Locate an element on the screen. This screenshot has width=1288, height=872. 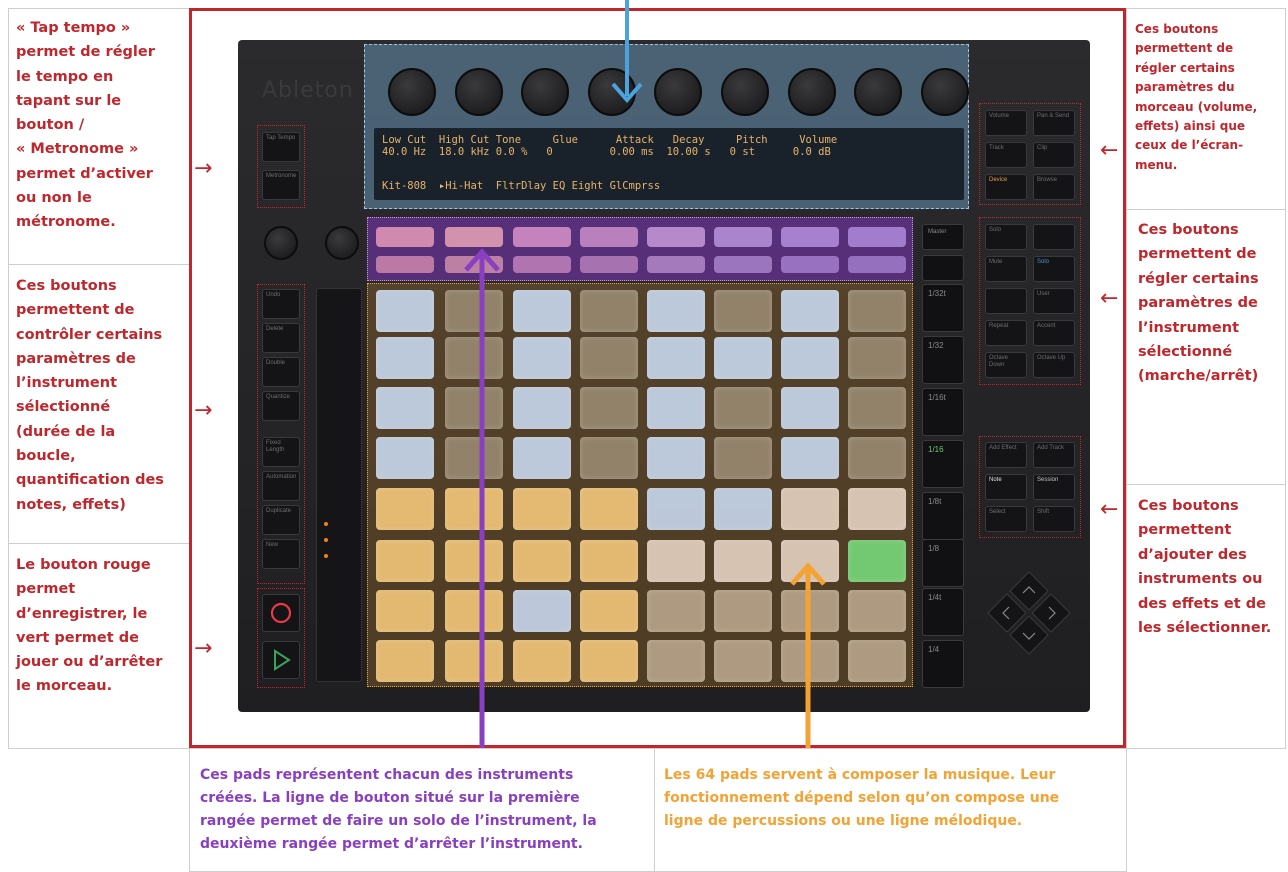
purple-arrow-icon is located at coordinates (482, 498).